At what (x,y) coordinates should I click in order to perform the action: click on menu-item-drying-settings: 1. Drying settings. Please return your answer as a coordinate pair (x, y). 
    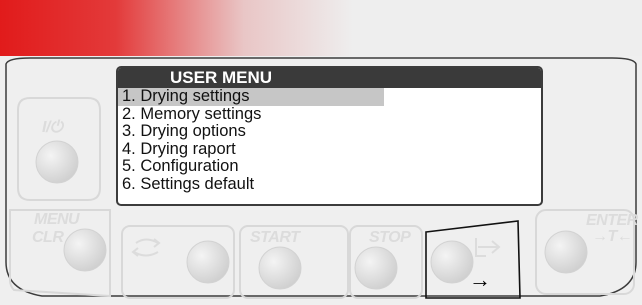
    Looking at the image, I should click on (251, 96).